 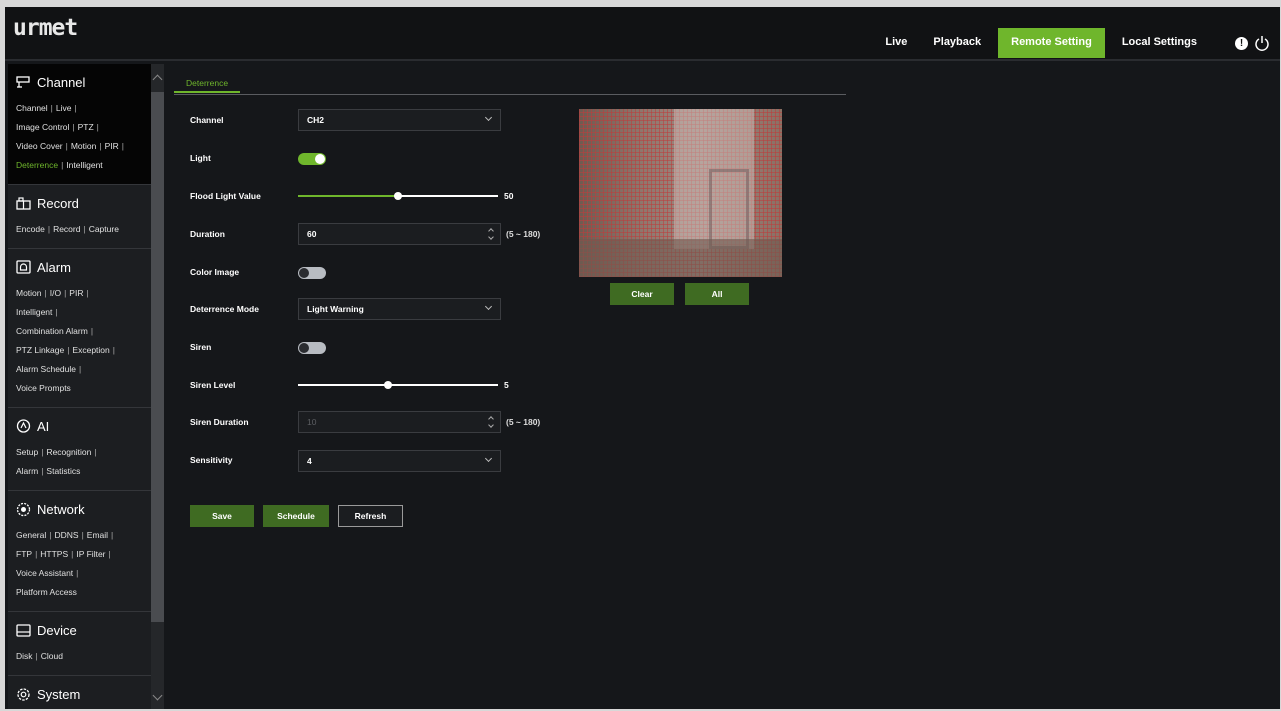 I want to click on light-toggle, so click(x=312, y=159).